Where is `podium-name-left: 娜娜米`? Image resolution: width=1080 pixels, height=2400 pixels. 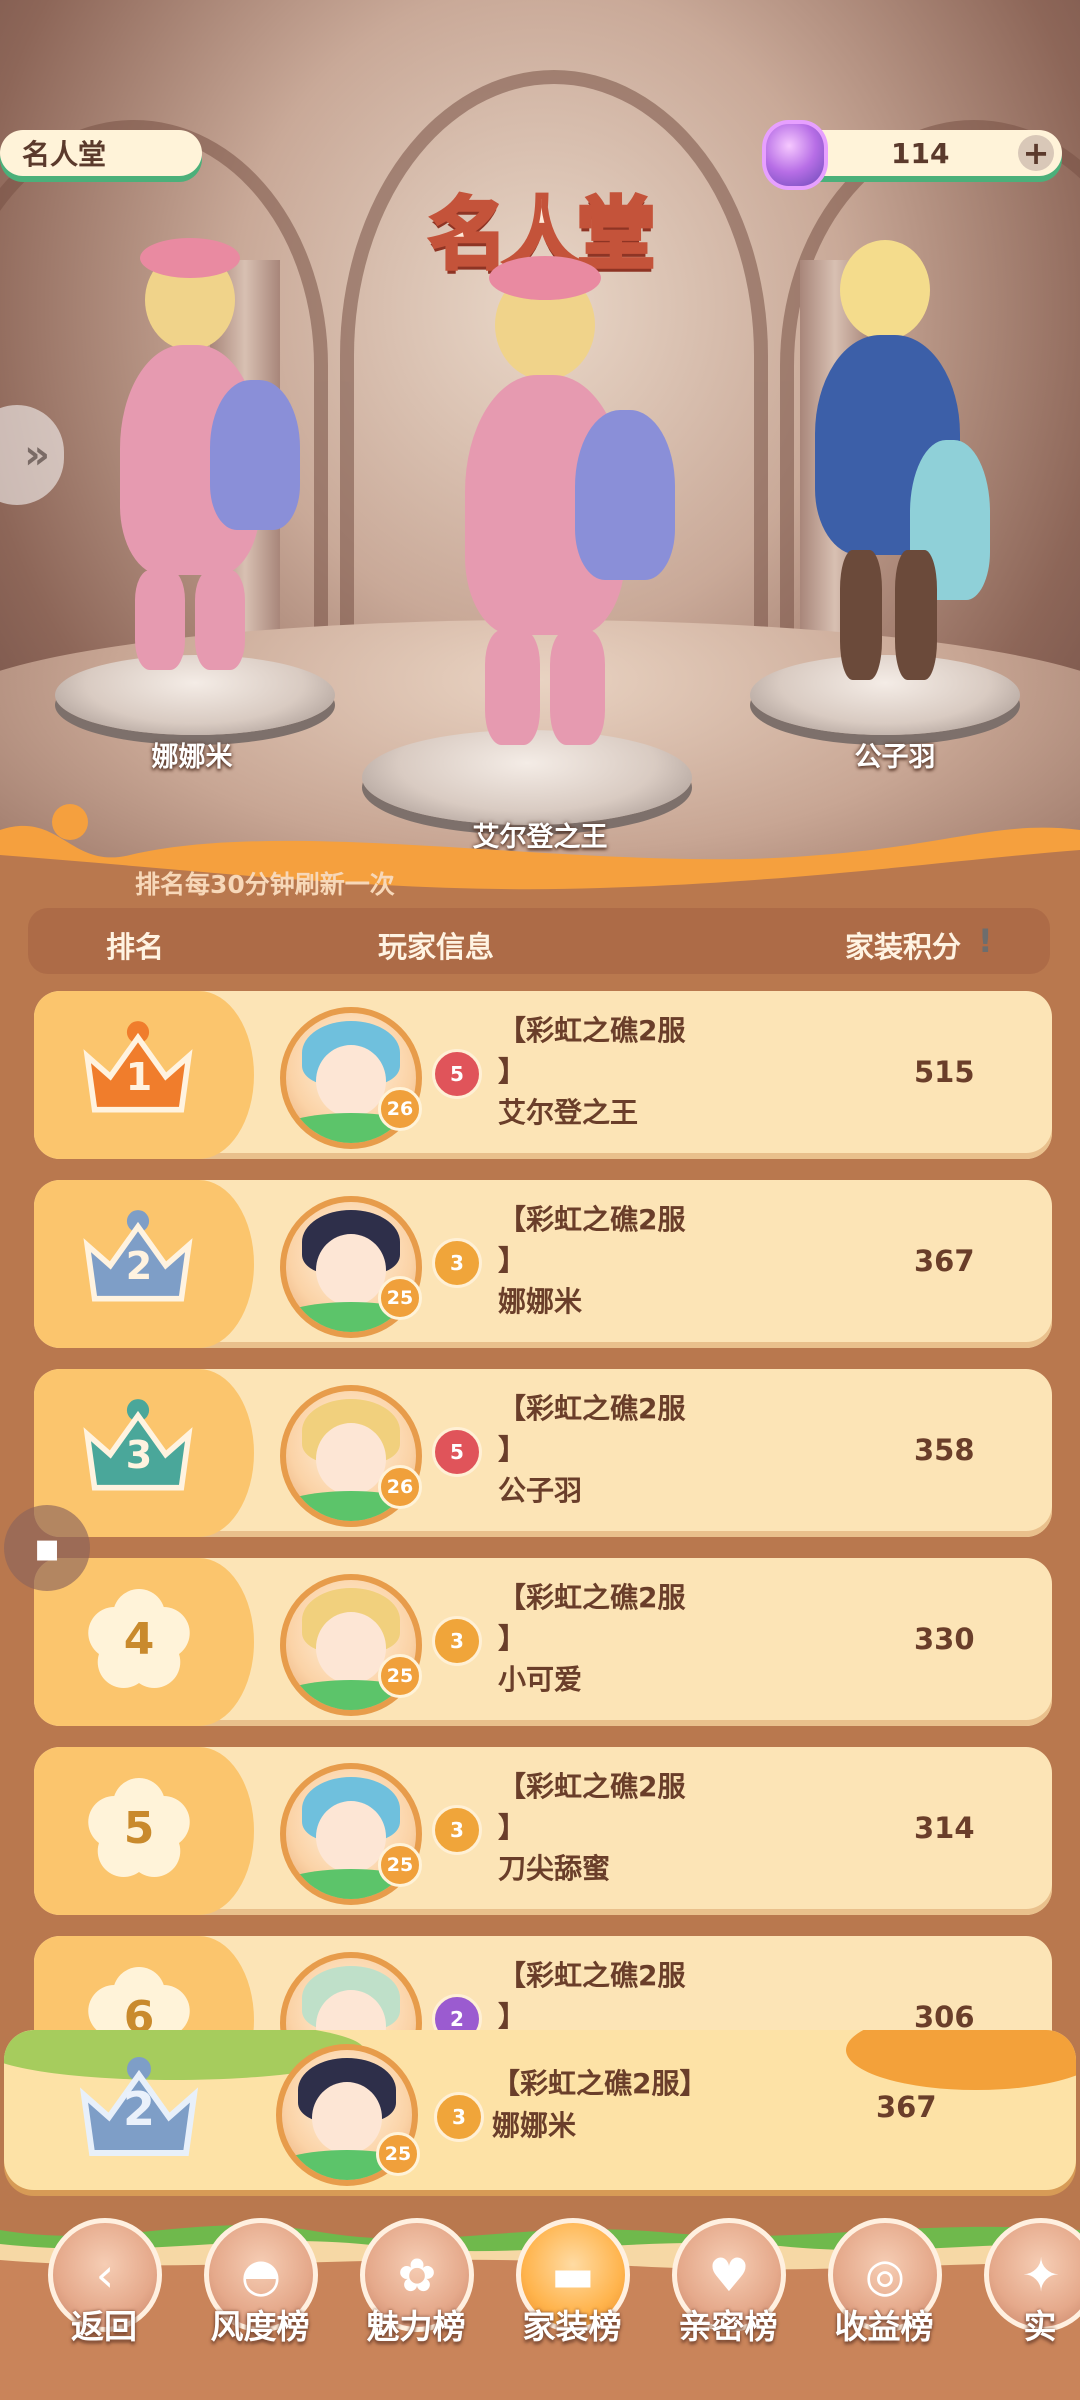 podium-name-left: 娜娜米 is located at coordinates (192, 757).